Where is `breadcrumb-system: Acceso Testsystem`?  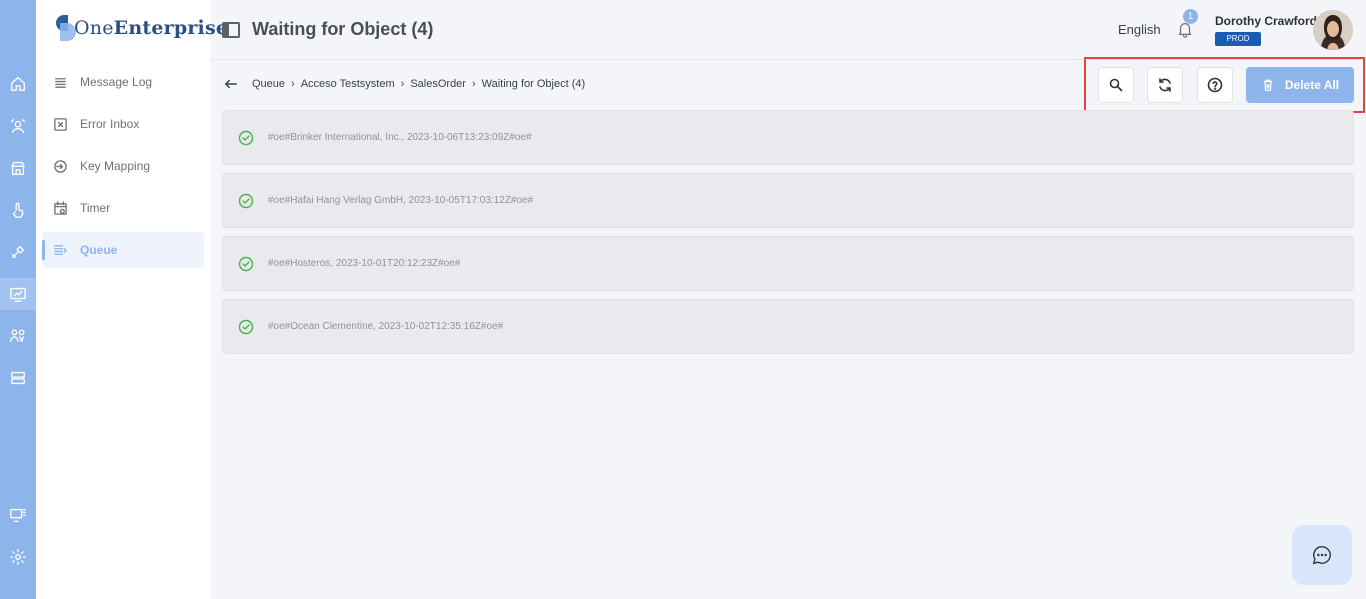
breadcrumb-system: Acceso Testsystem is located at coordinates (348, 84).